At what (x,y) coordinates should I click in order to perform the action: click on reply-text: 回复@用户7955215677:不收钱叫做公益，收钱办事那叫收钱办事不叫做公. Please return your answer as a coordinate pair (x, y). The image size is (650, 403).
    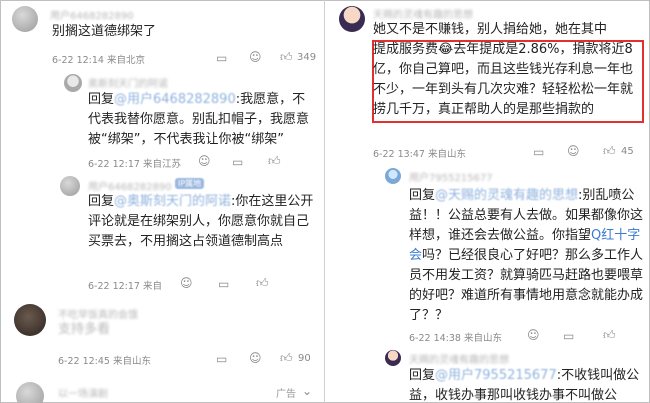
    Looking at the image, I should click on (527, 384).